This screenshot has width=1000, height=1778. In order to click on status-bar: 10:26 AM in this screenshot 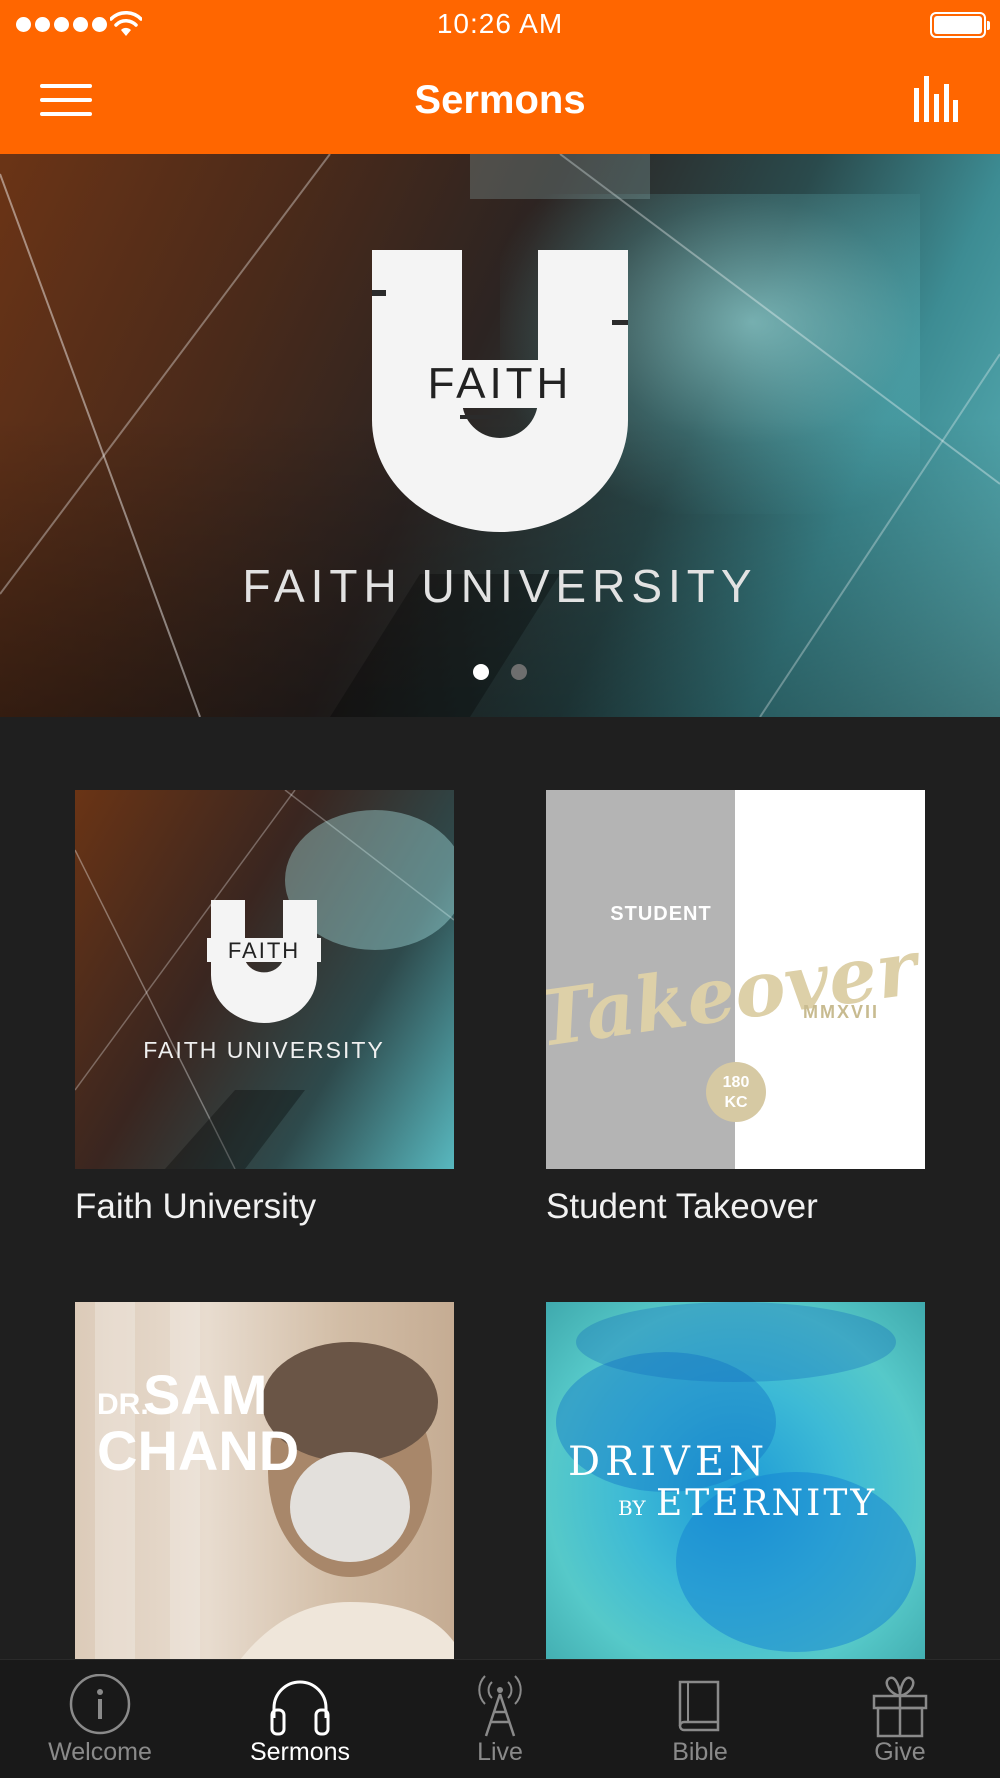, I will do `click(500, 25)`.